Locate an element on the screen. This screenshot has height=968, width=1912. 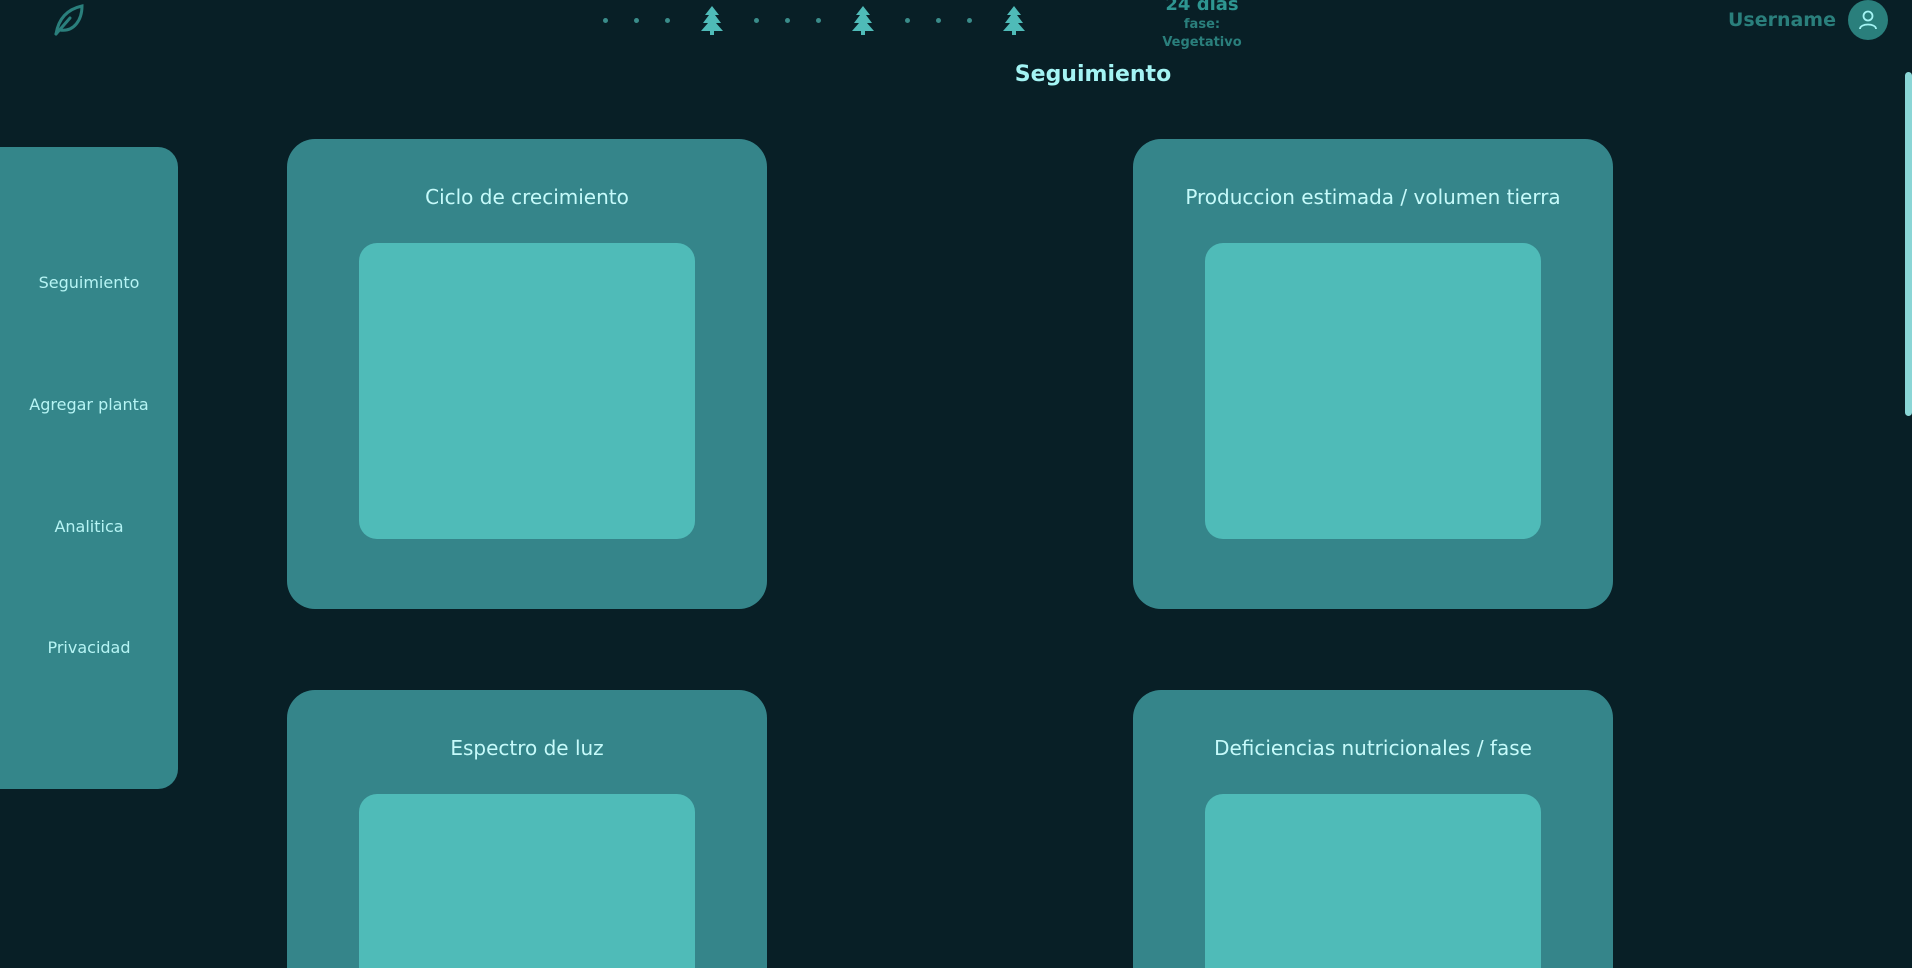
card-light-spectrum: Espectro de luz is located at coordinates (527, 829).